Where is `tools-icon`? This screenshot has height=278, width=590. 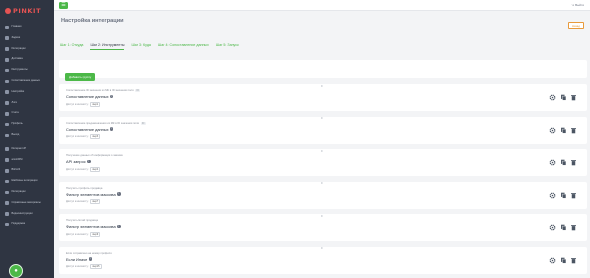 tools-icon is located at coordinates (7, 70).